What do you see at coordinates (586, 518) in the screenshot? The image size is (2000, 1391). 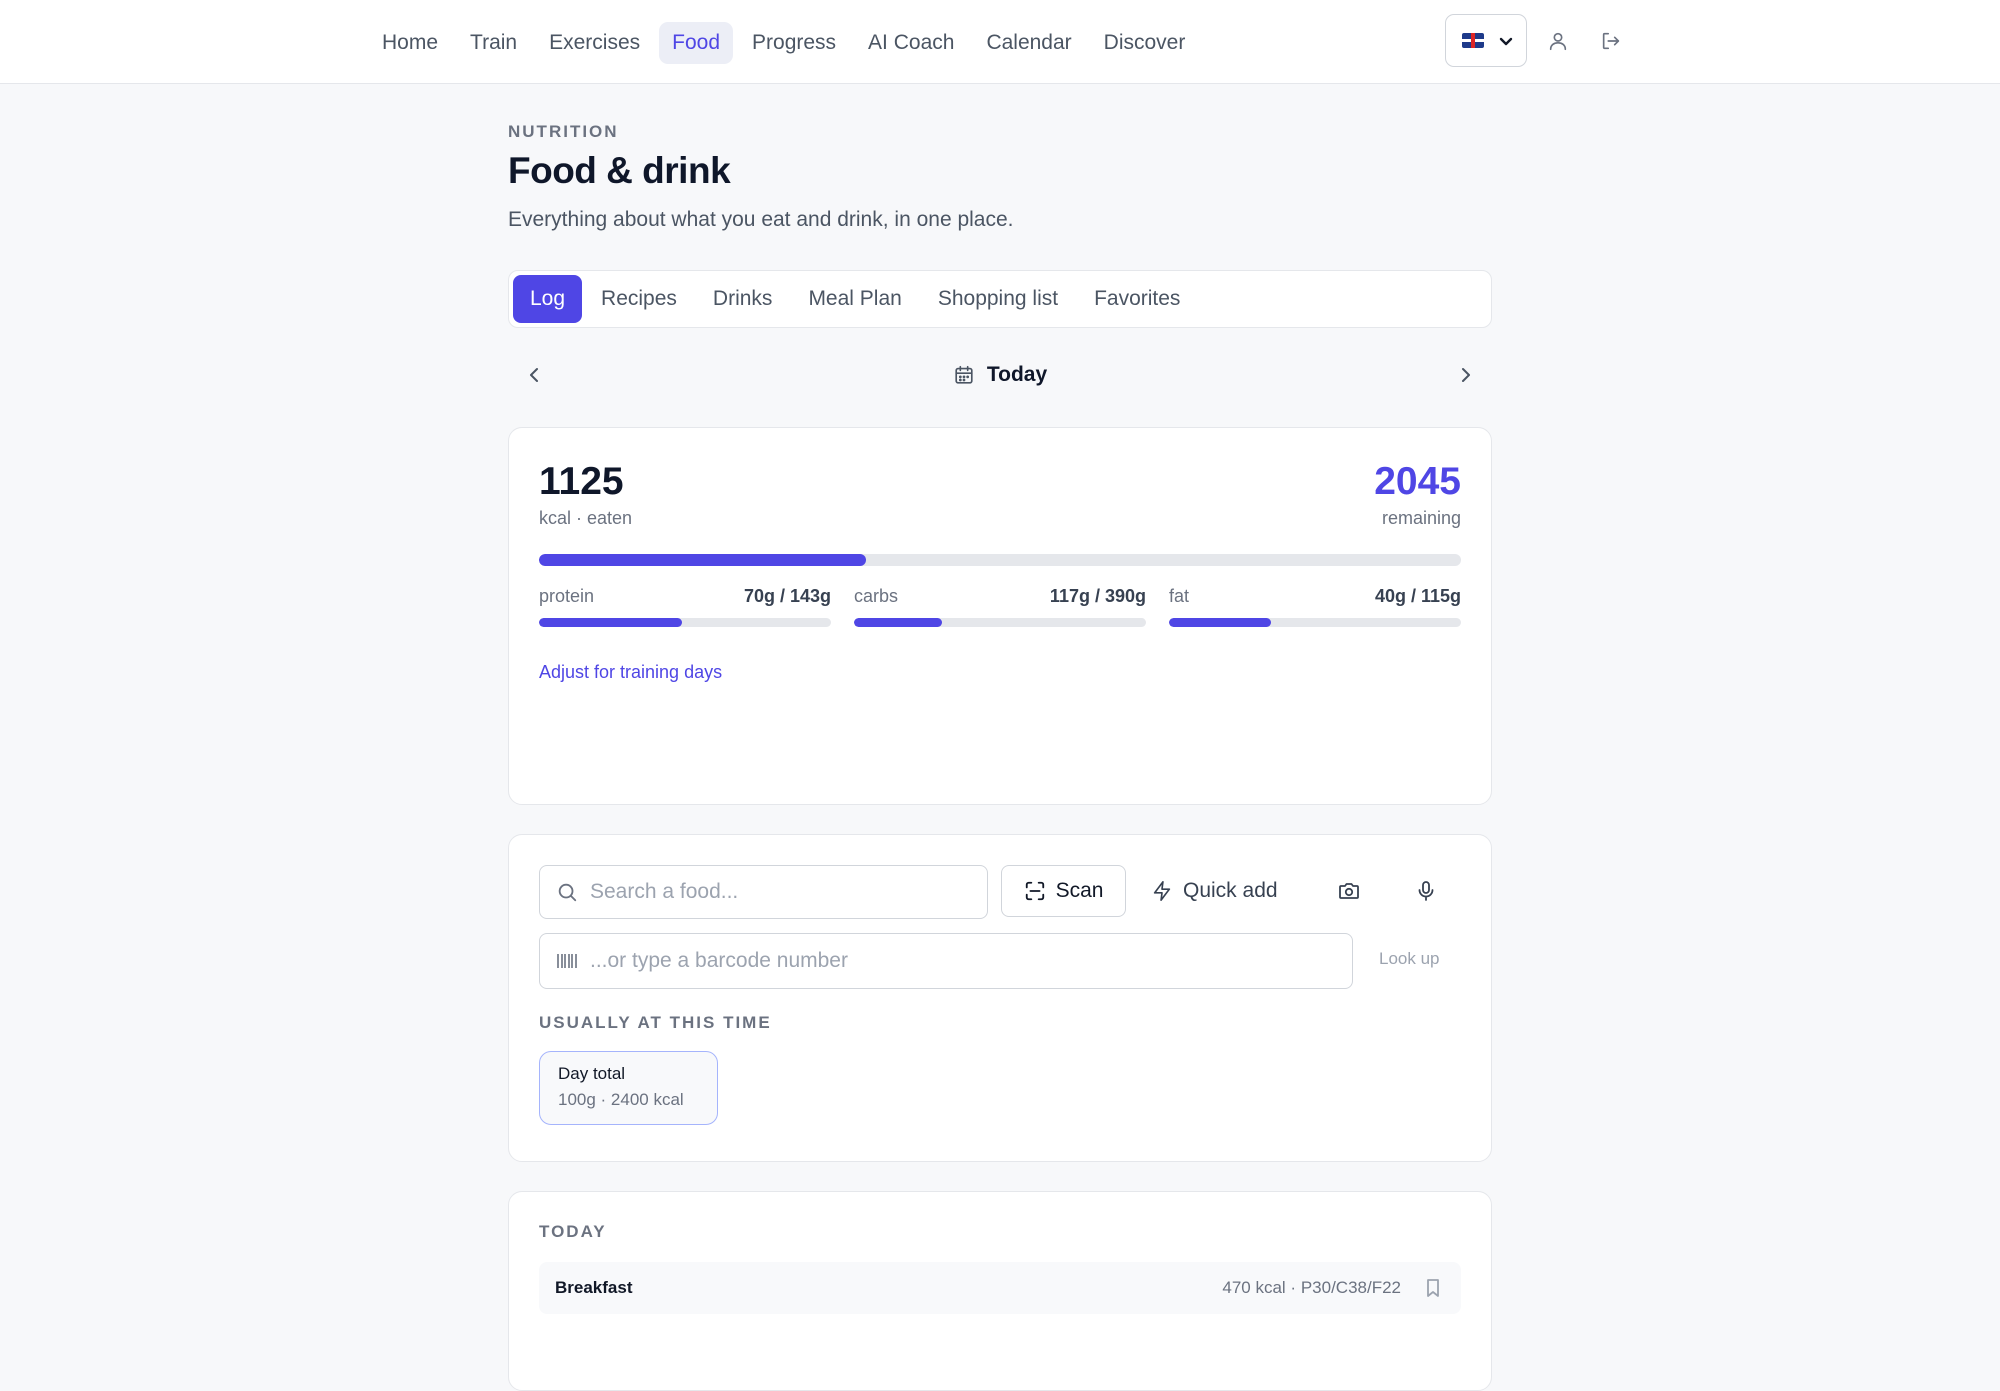 I see `calories-eaten-label: kcal · eaten` at bounding box center [586, 518].